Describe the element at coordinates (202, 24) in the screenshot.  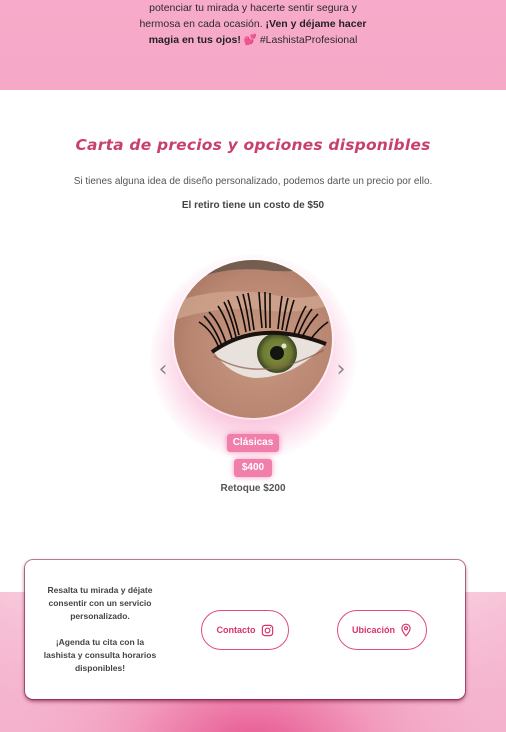
I see `hero-line-2-plain: hermosa en cada ocasión.` at that location.